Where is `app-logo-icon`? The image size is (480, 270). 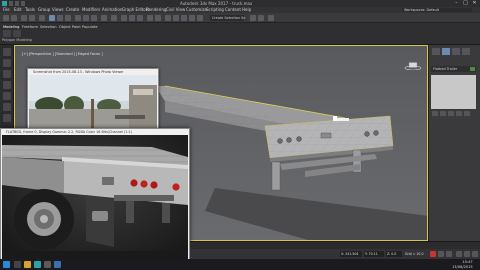 app-logo-icon is located at coordinates (4, 3).